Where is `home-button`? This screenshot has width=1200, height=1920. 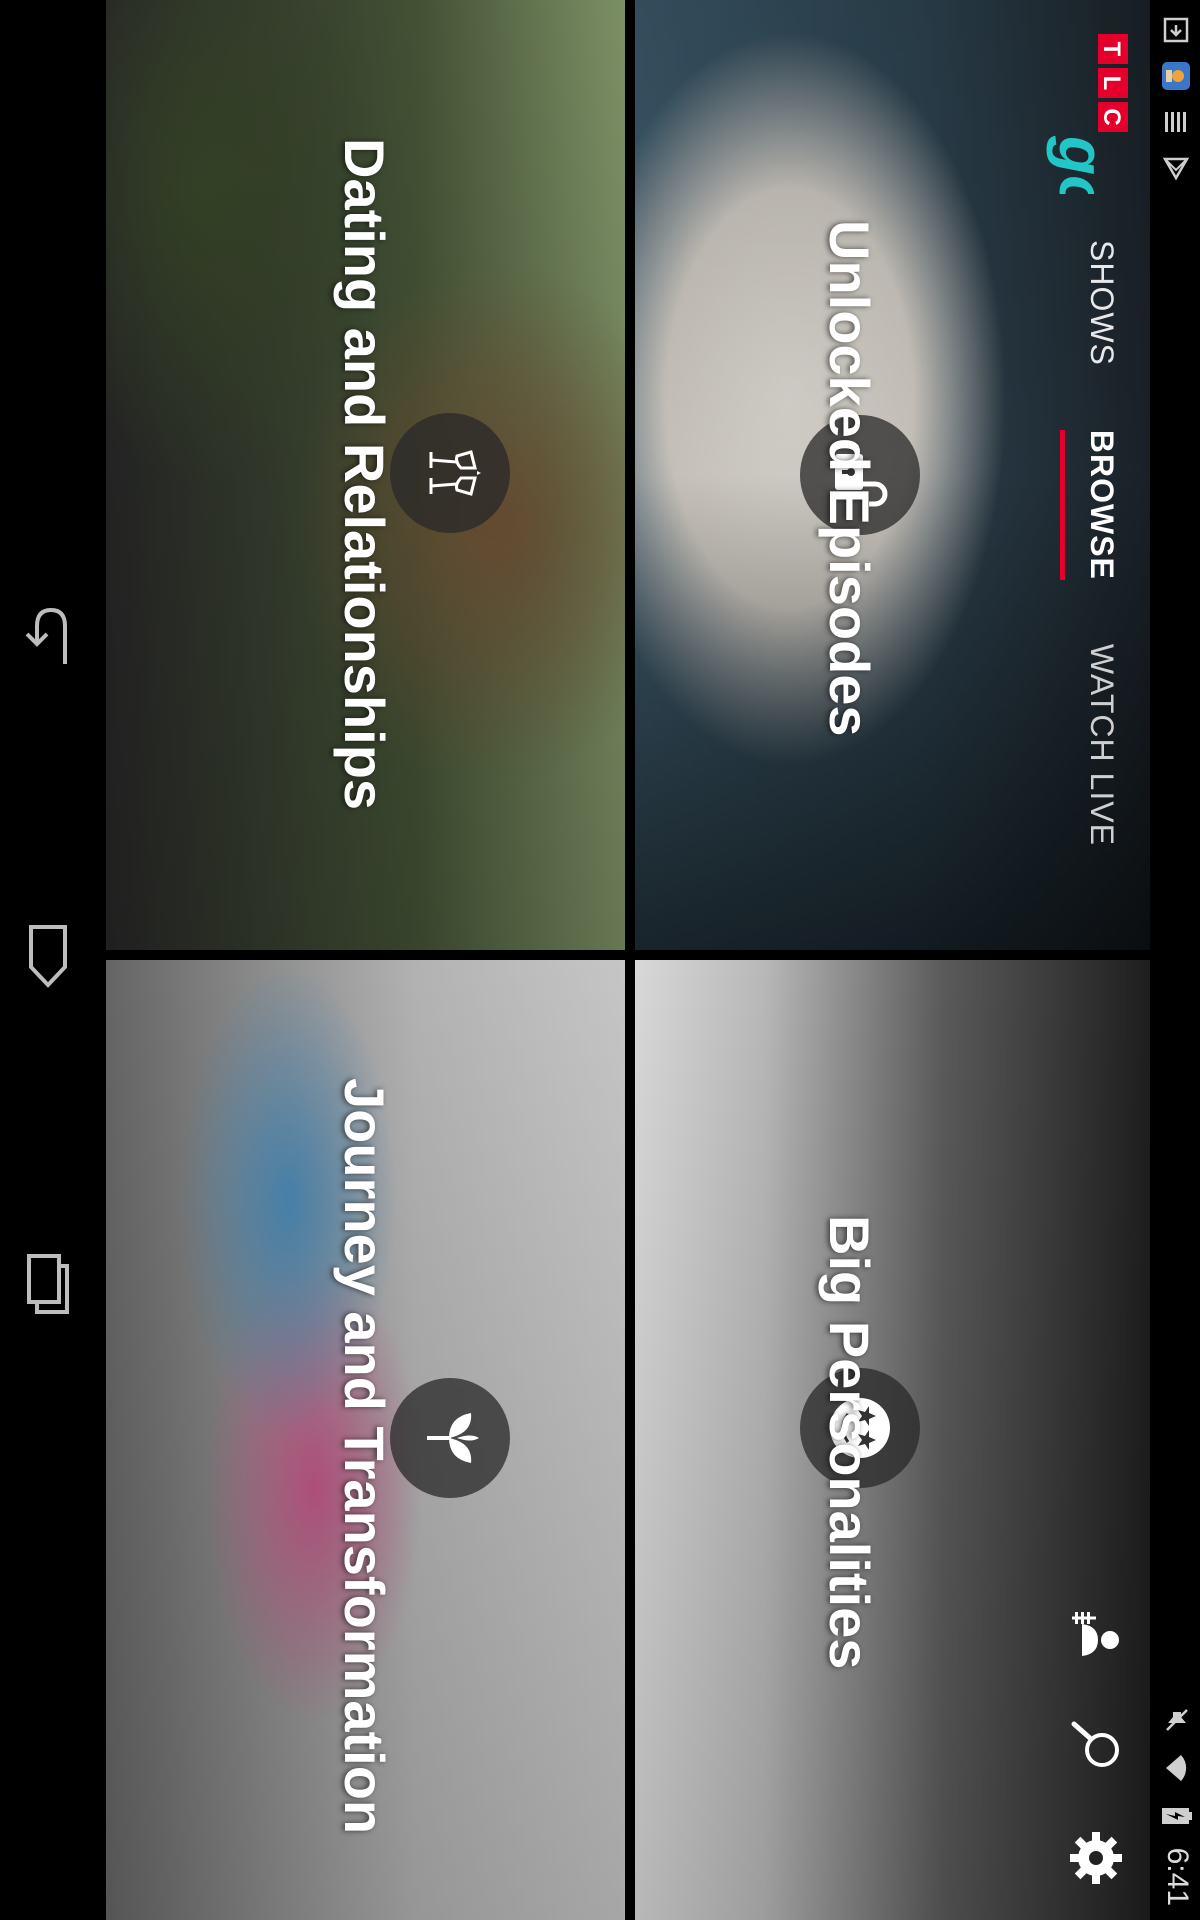
home-button is located at coordinates (48, 958).